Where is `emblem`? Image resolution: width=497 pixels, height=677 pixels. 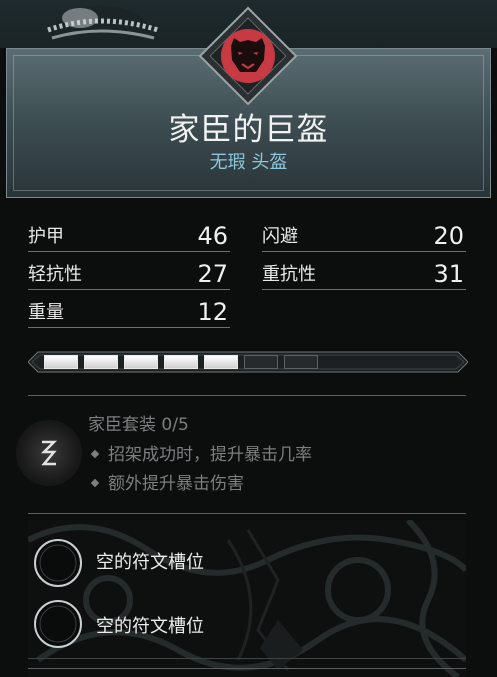
emblem is located at coordinates (248, 56).